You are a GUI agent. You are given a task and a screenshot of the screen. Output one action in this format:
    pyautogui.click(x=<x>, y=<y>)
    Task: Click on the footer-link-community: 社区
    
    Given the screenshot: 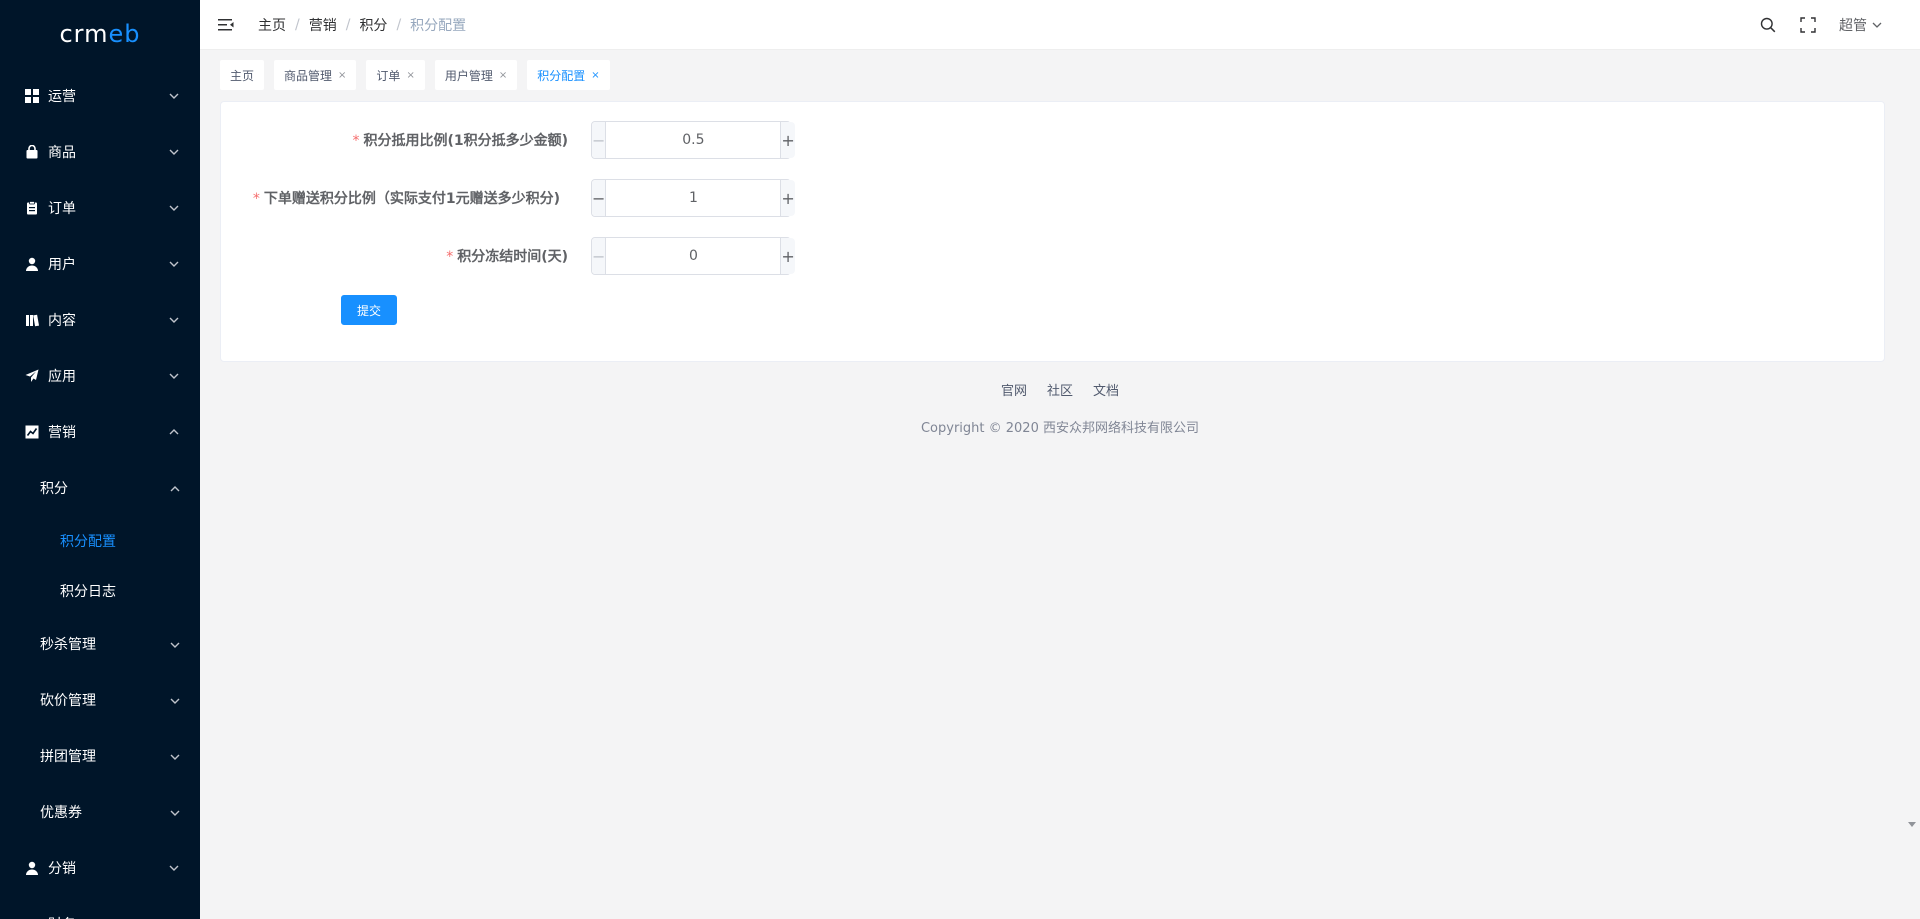 What is the action you would take?
    pyautogui.click(x=1060, y=389)
    